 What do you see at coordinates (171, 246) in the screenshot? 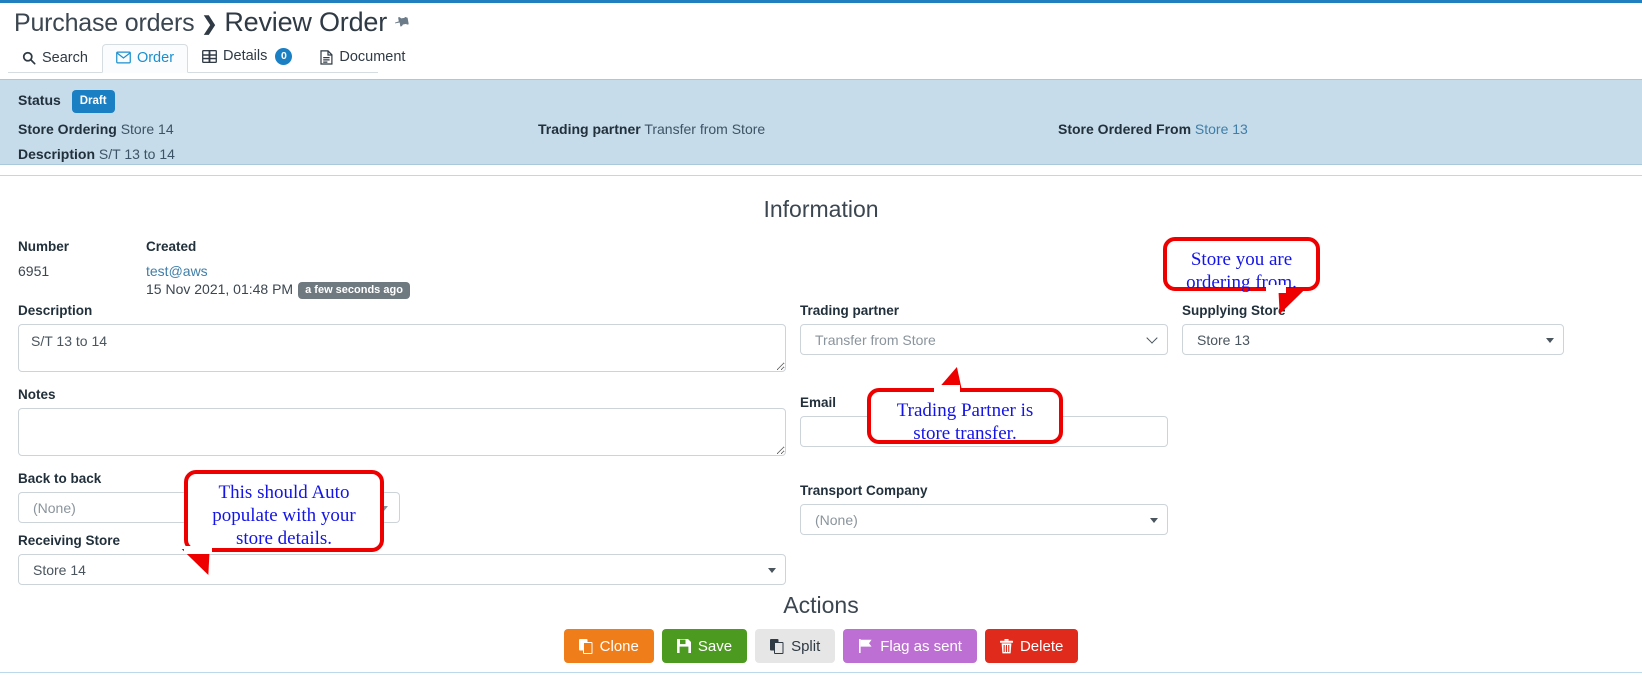
I see `created-label: Created` at bounding box center [171, 246].